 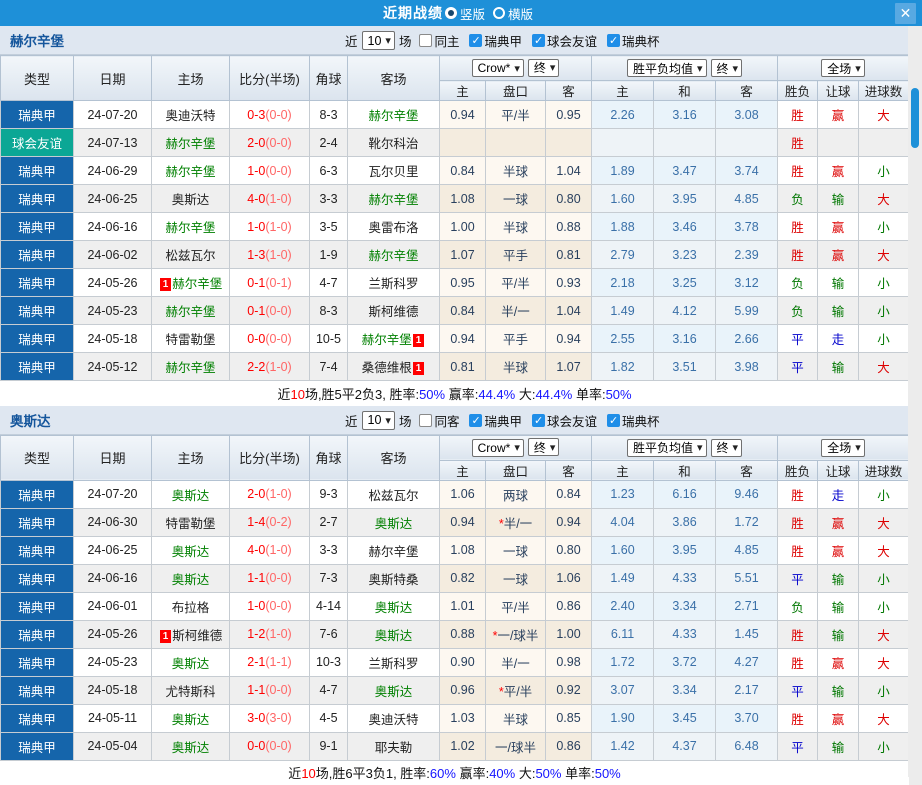 What do you see at coordinates (499, 13) in the screenshot?
I see `horizontal-layout-radio` at bounding box center [499, 13].